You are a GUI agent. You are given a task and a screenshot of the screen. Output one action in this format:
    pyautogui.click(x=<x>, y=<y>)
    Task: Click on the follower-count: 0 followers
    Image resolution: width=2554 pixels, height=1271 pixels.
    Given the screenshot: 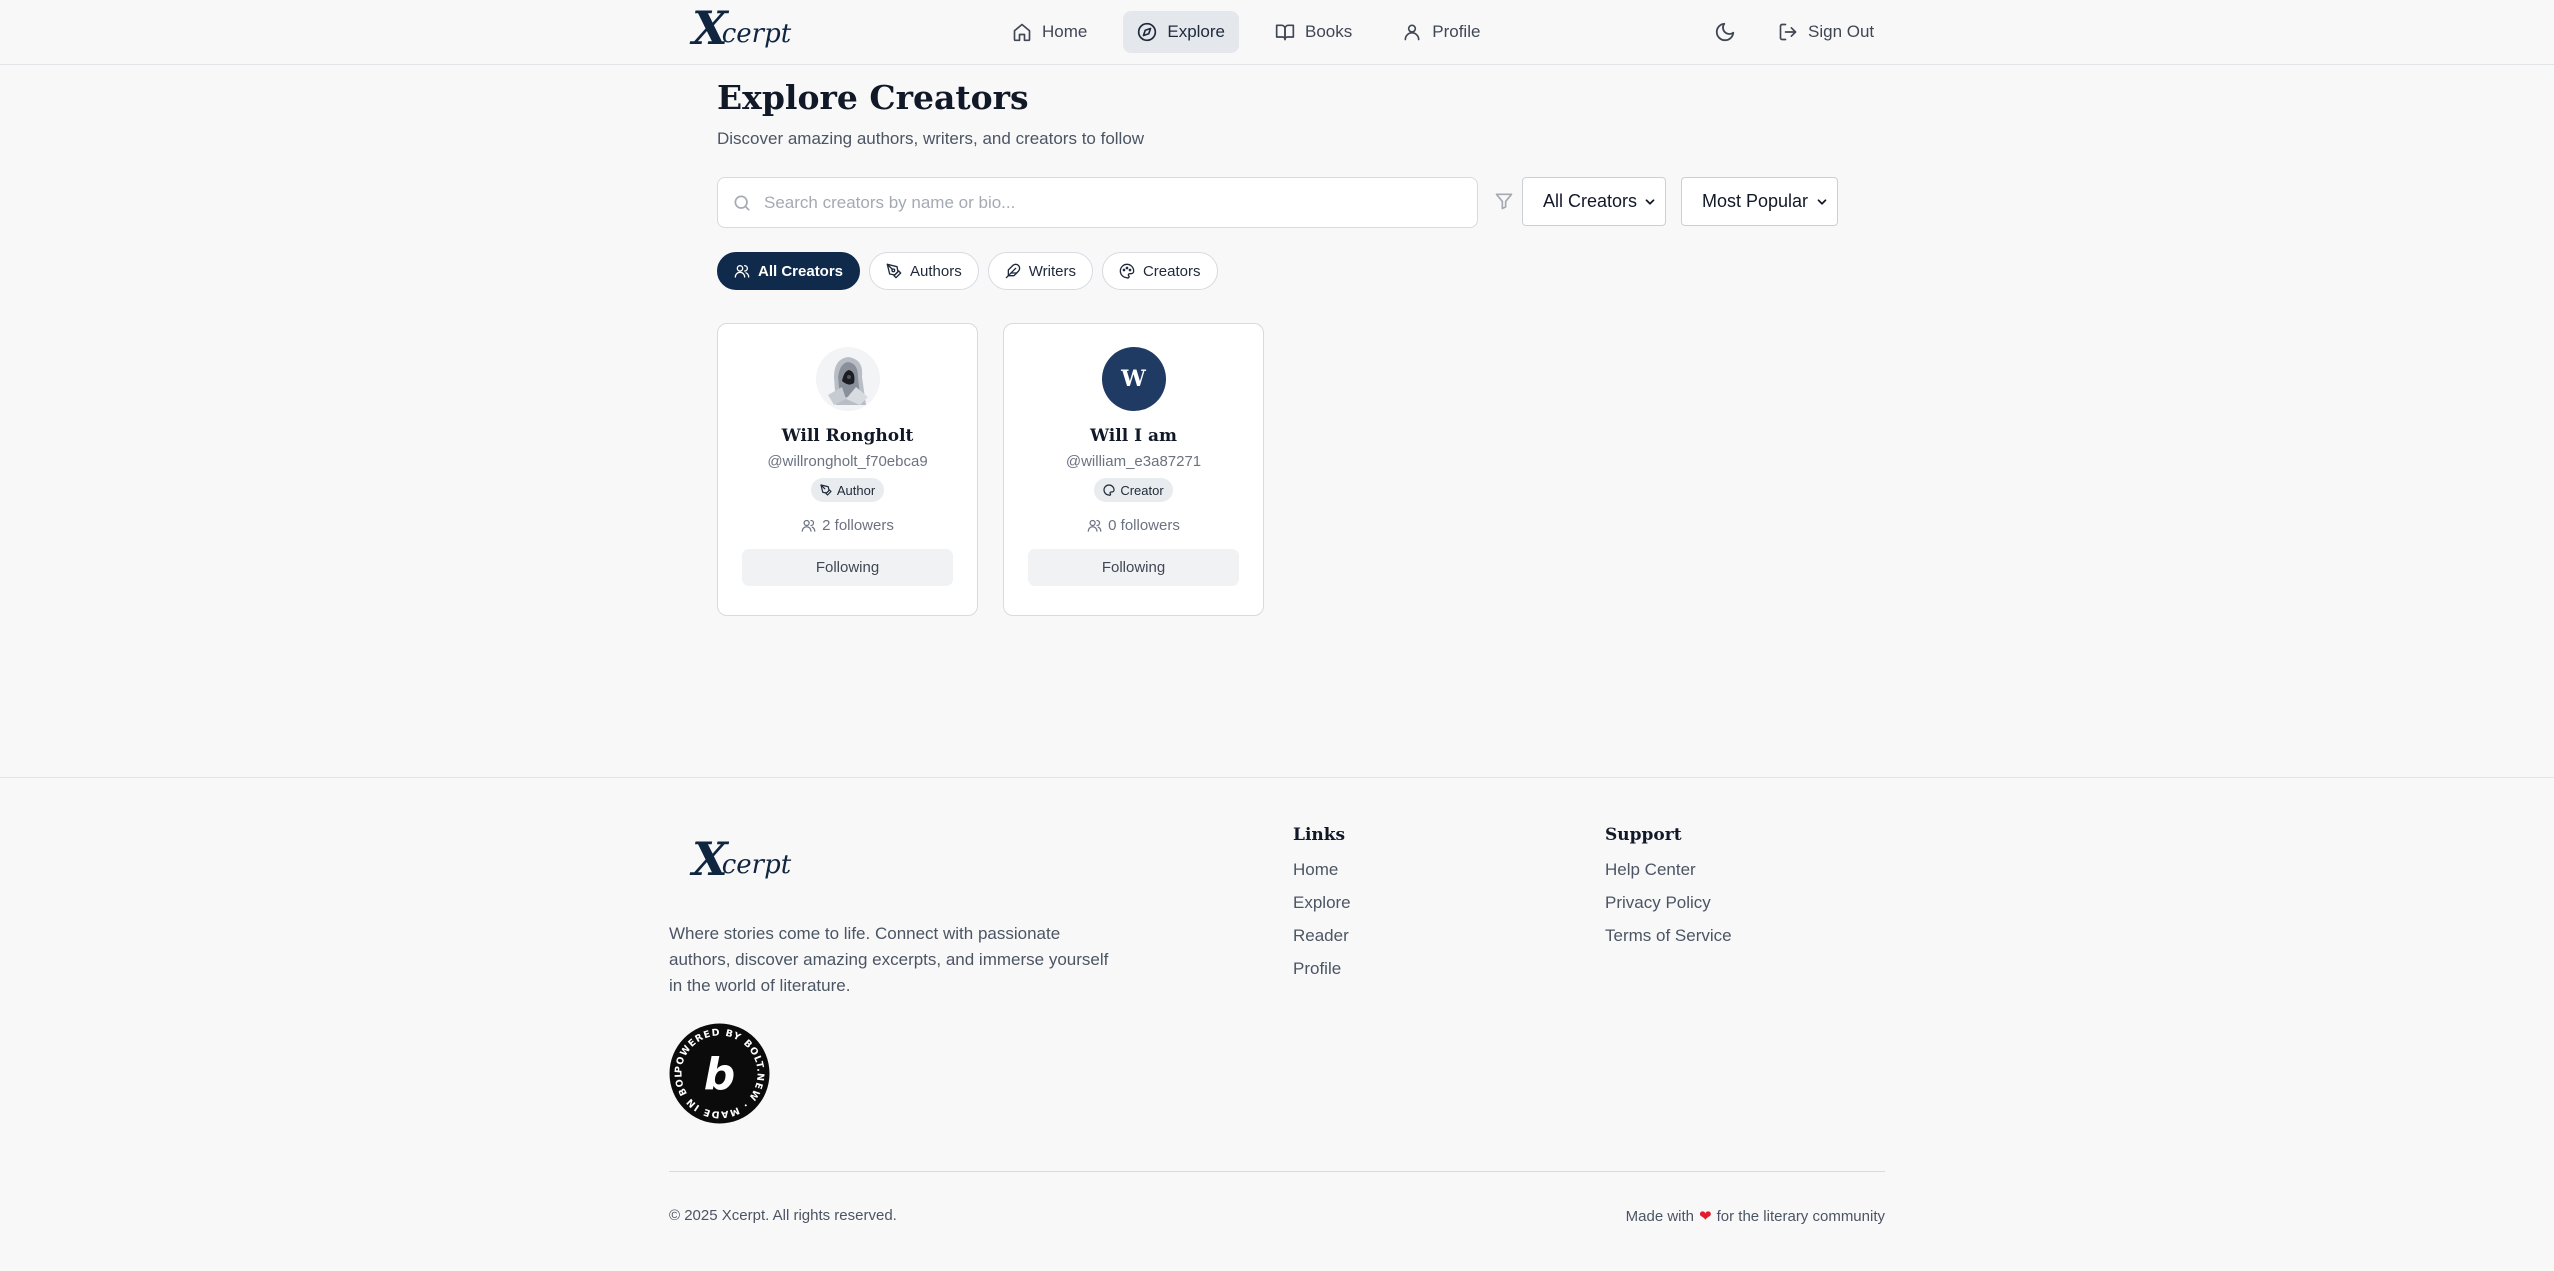 What is the action you would take?
    pyautogui.click(x=1133, y=525)
    